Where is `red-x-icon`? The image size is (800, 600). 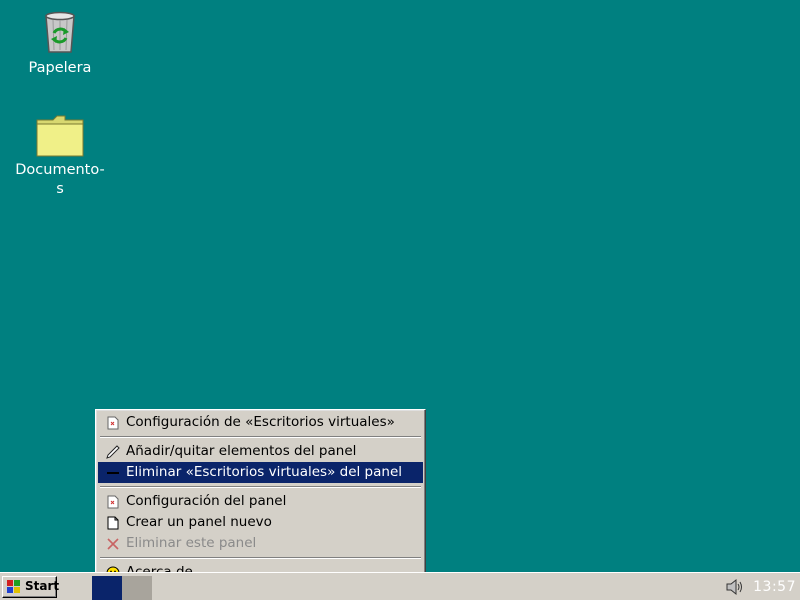
red-x-icon is located at coordinates (113, 544).